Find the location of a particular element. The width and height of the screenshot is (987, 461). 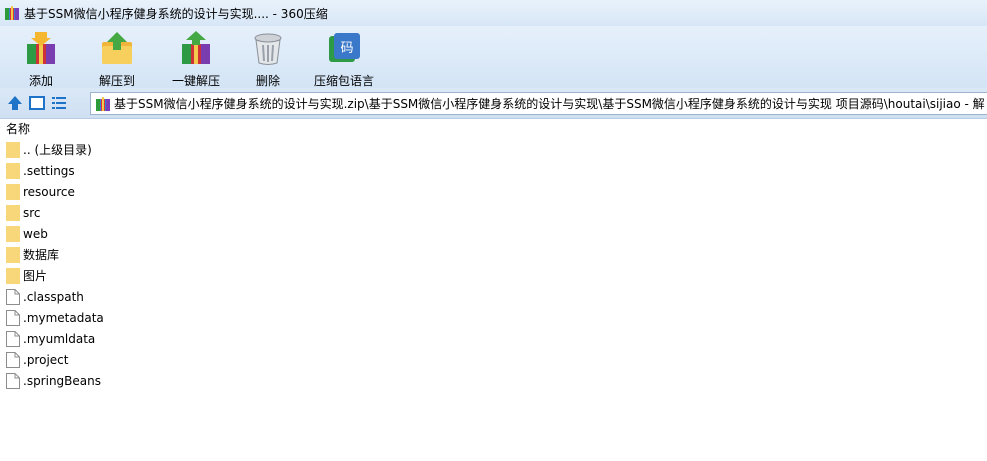

list-item: resource is located at coordinates (493, 191).